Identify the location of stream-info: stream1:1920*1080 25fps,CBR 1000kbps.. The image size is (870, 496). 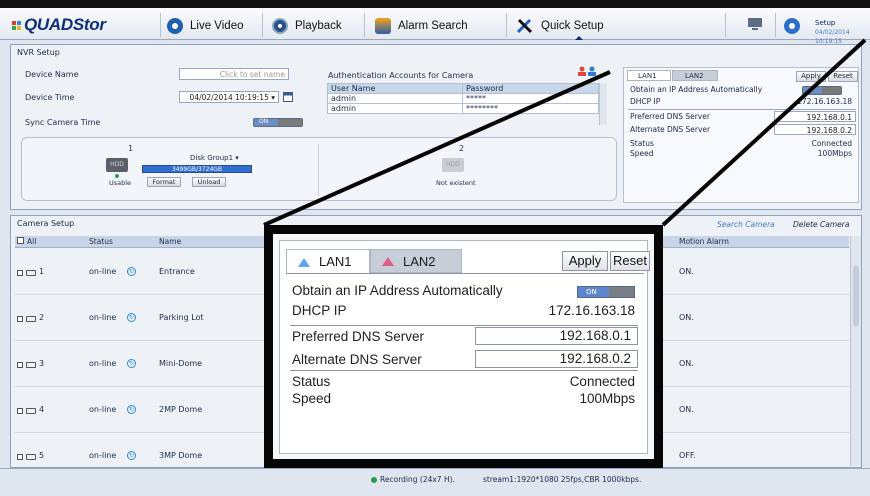
(562, 479).